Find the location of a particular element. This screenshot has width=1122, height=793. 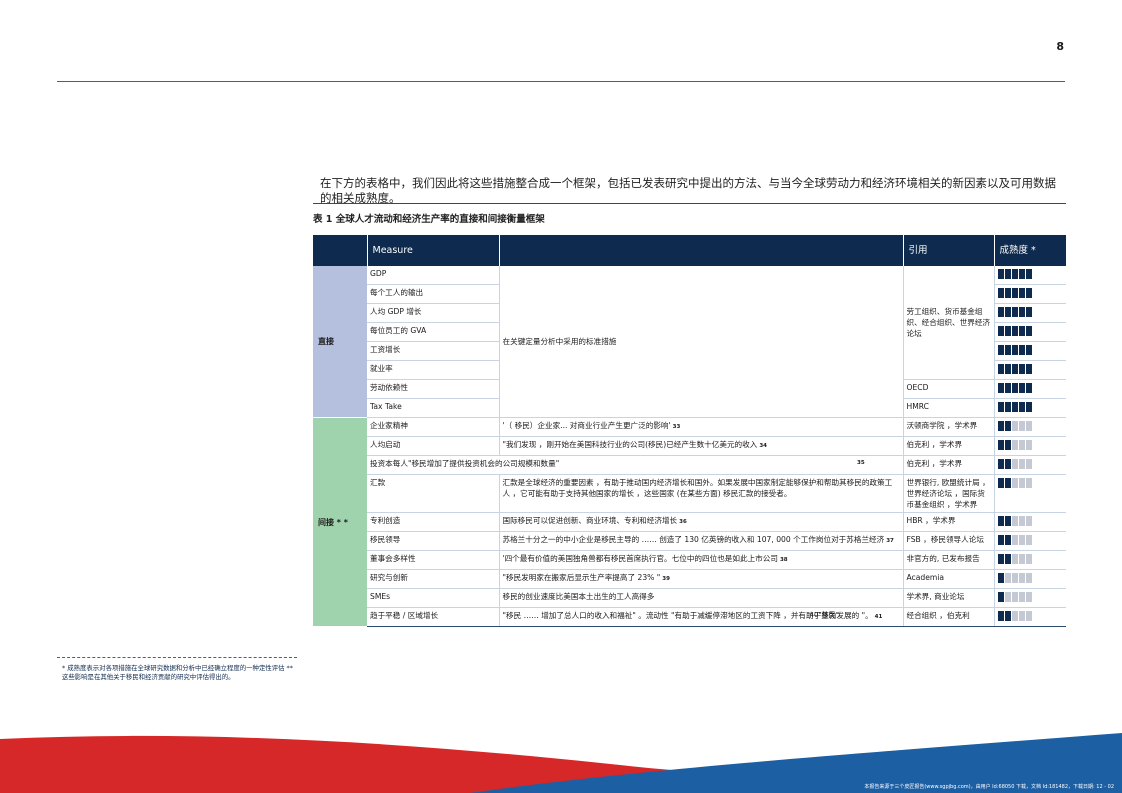

citation-cell: 非官方的, 已发布报告 is located at coordinates (949, 560).